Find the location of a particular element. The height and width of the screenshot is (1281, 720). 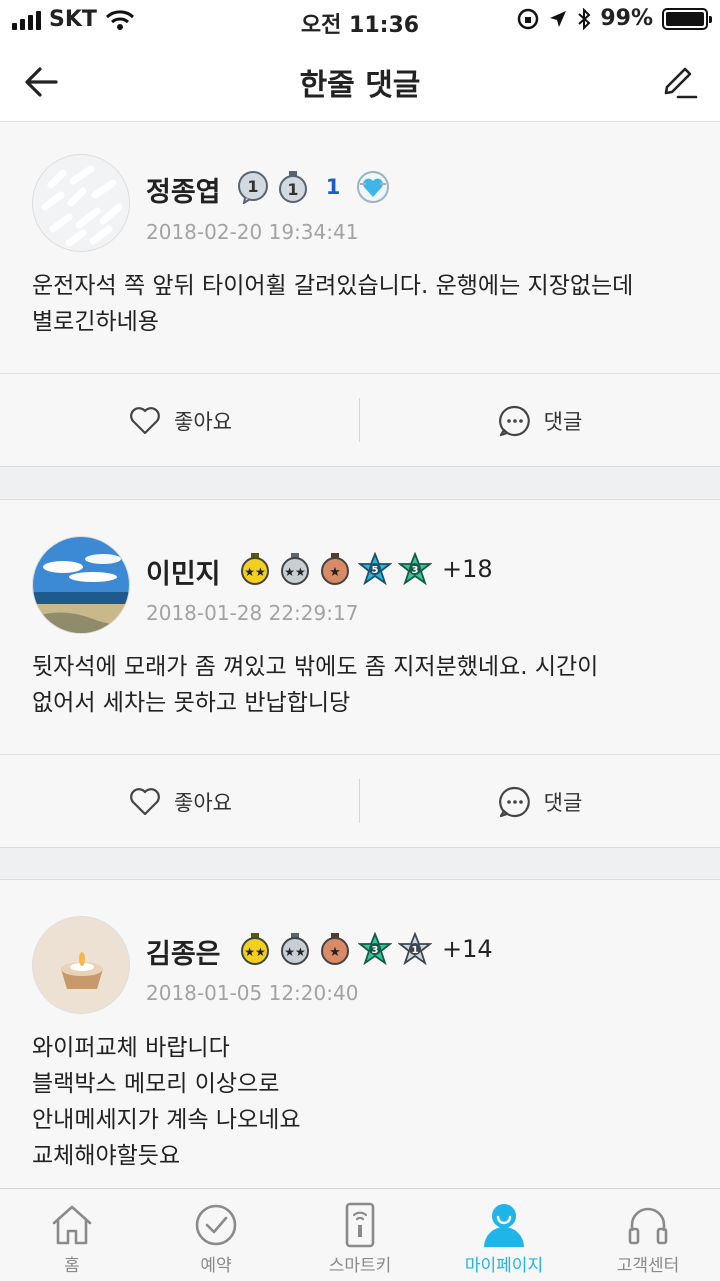

comment-line: 블랙박스 메모리 이상으로 is located at coordinates (156, 1084).